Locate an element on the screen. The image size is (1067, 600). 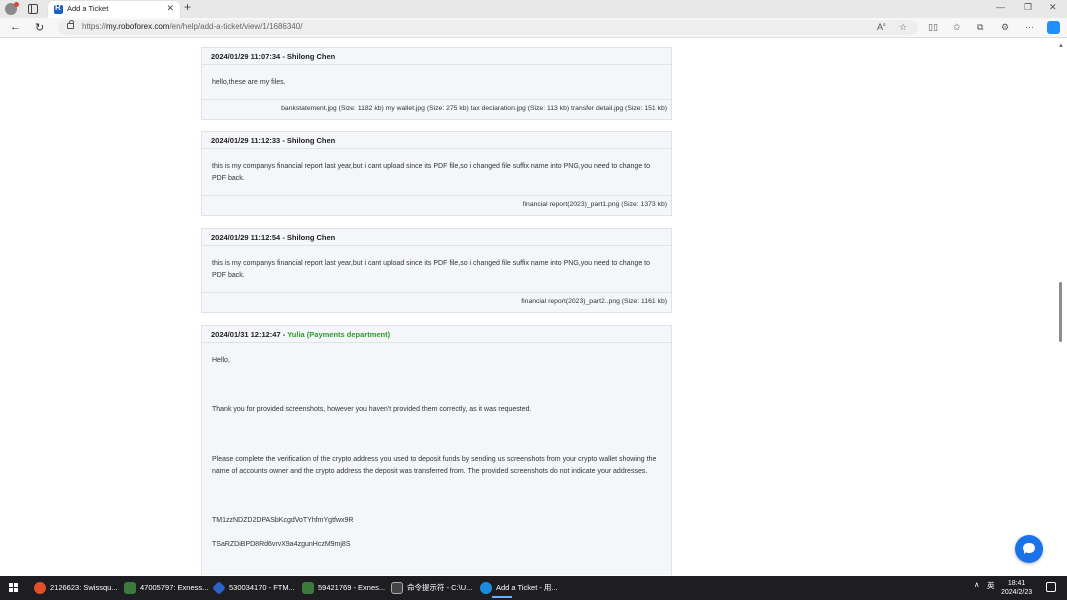
tray-chevron-icon: ∧ is located at coordinates (977, 584).